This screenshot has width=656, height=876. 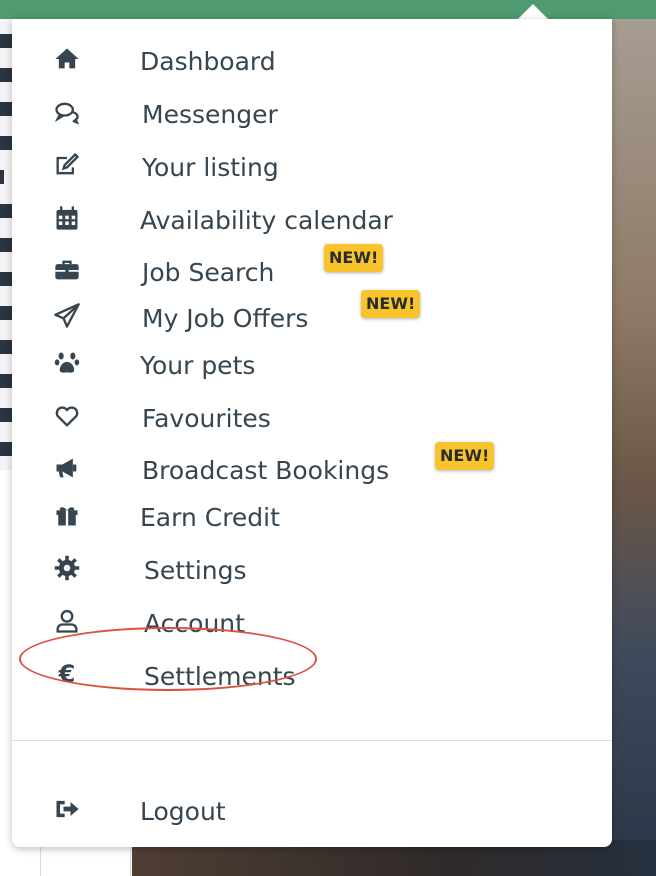 What do you see at coordinates (312, 416) in the screenshot?
I see `menu-item-favourites: Favourites` at bounding box center [312, 416].